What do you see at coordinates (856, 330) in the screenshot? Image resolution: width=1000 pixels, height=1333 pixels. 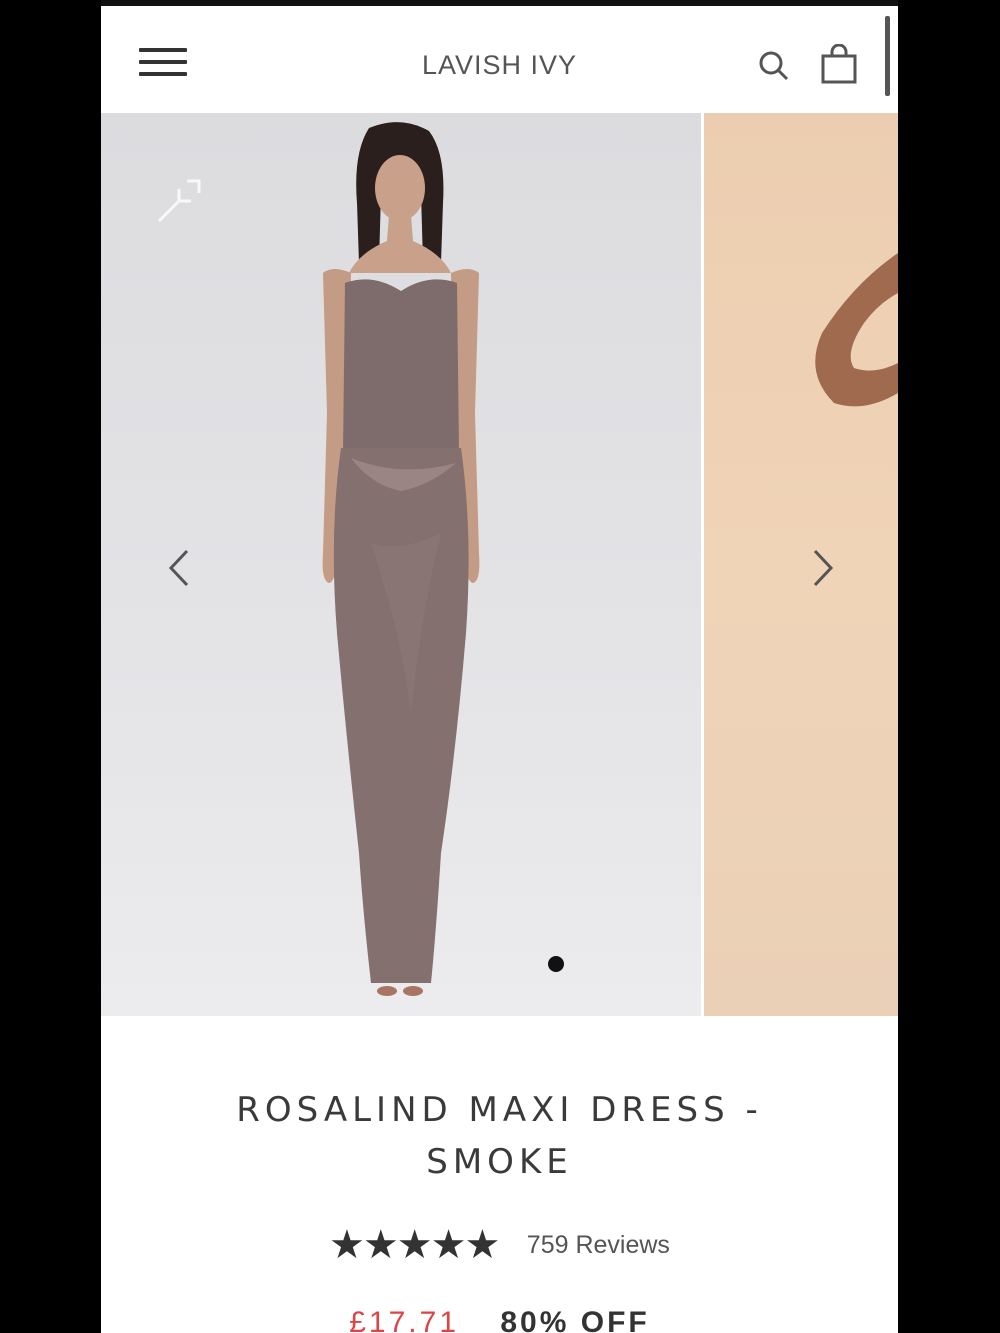 I see `product-photo-partial` at bounding box center [856, 330].